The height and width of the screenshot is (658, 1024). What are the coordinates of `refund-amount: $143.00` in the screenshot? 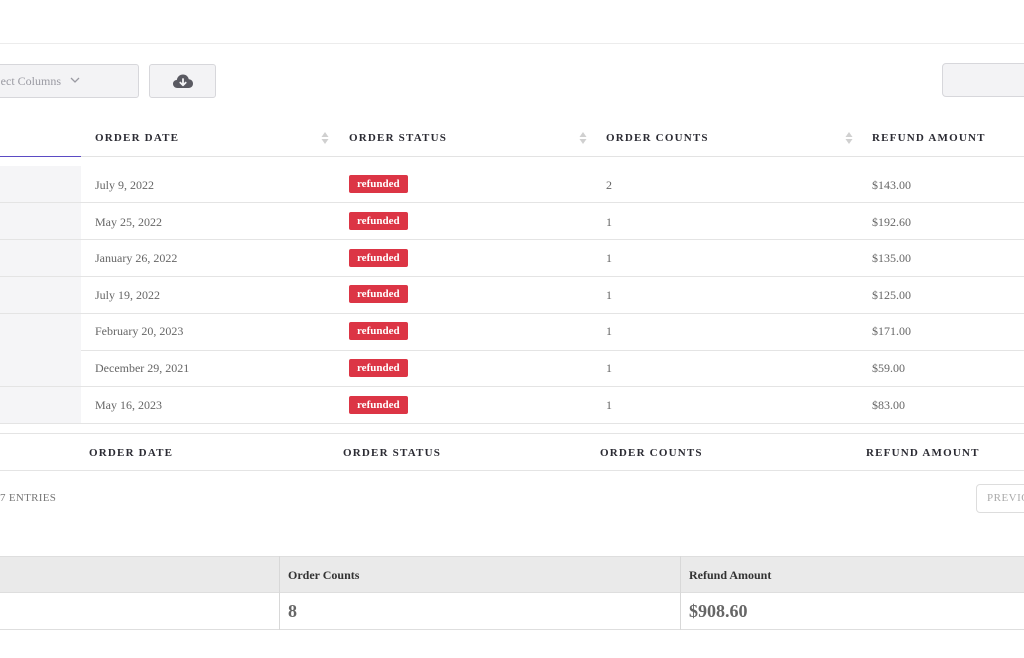 It's located at (891, 185).